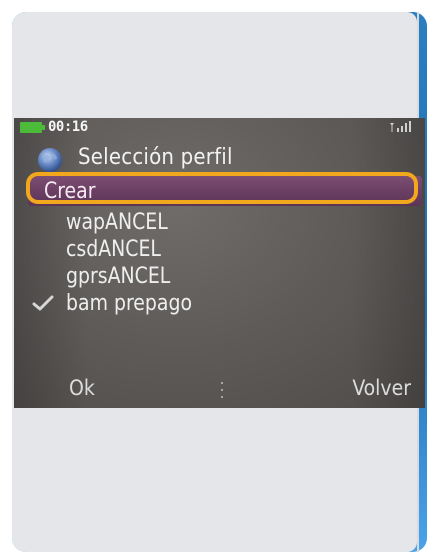 This screenshot has width=432, height=557. I want to click on list-item-csdancel: csdANCEL, so click(222, 249).